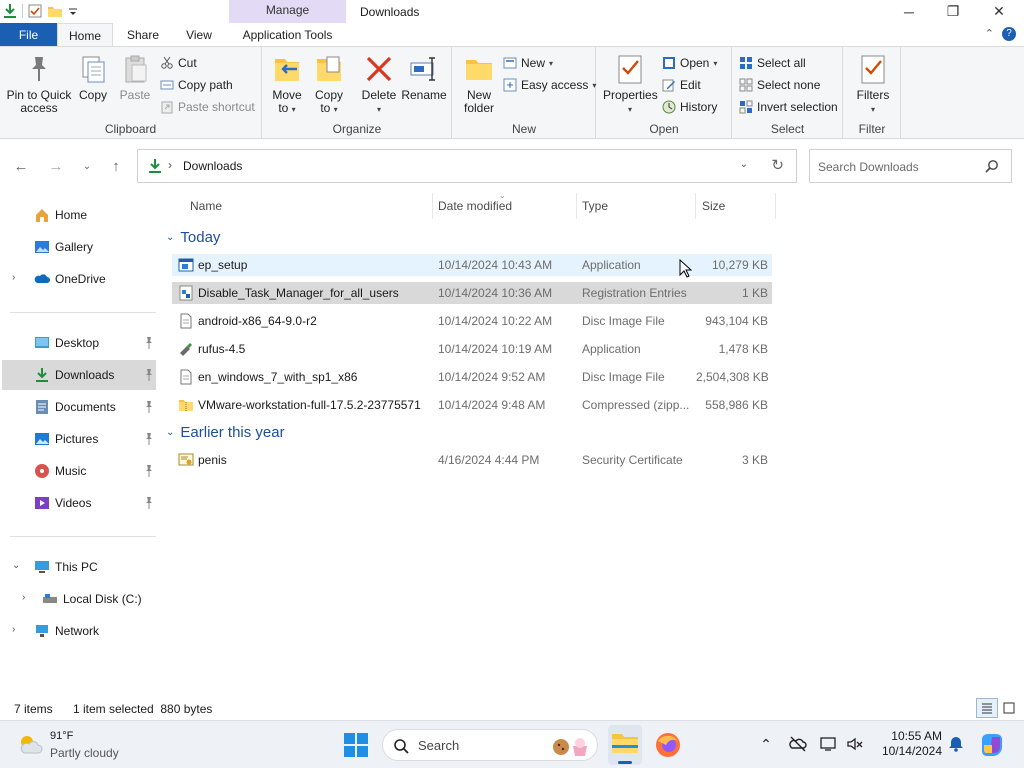 This screenshot has height=768, width=1024. Describe the element at coordinates (93, 77) in the screenshot. I see `copy-button: Copy` at that location.